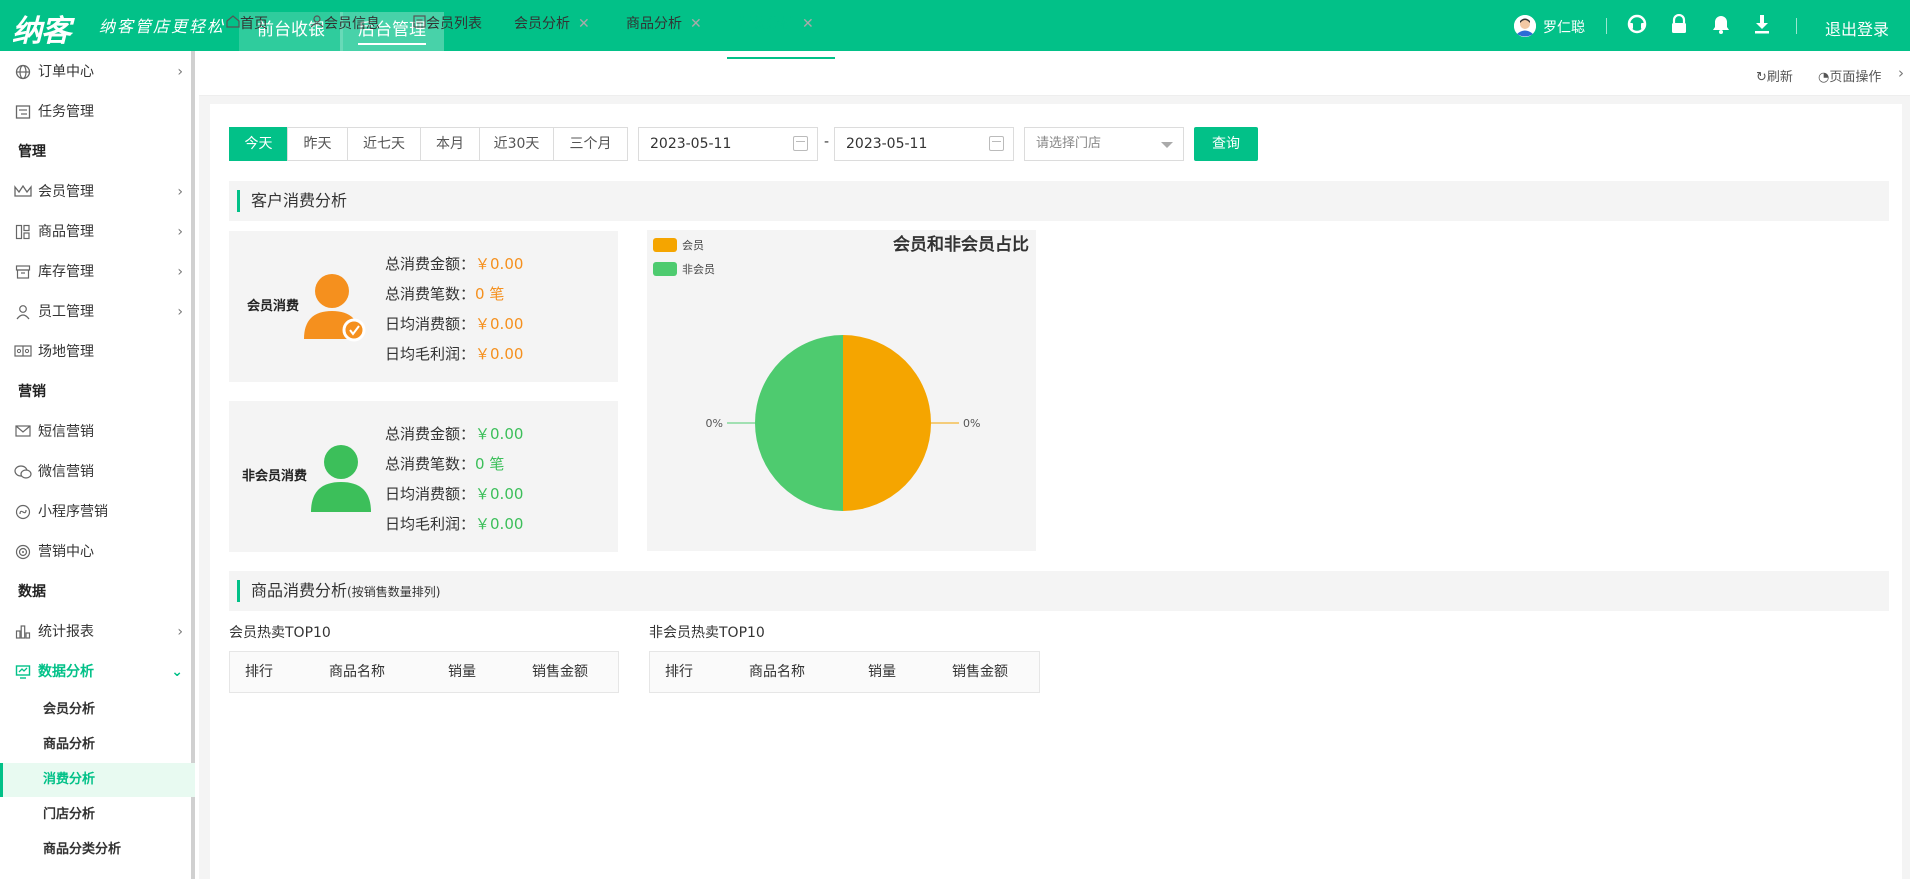 Image resolution: width=1910 pixels, height=879 pixels. What do you see at coordinates (247, 29) in the screenshot?
I see `tab-home: 首页` at bounding box center [247, 29].